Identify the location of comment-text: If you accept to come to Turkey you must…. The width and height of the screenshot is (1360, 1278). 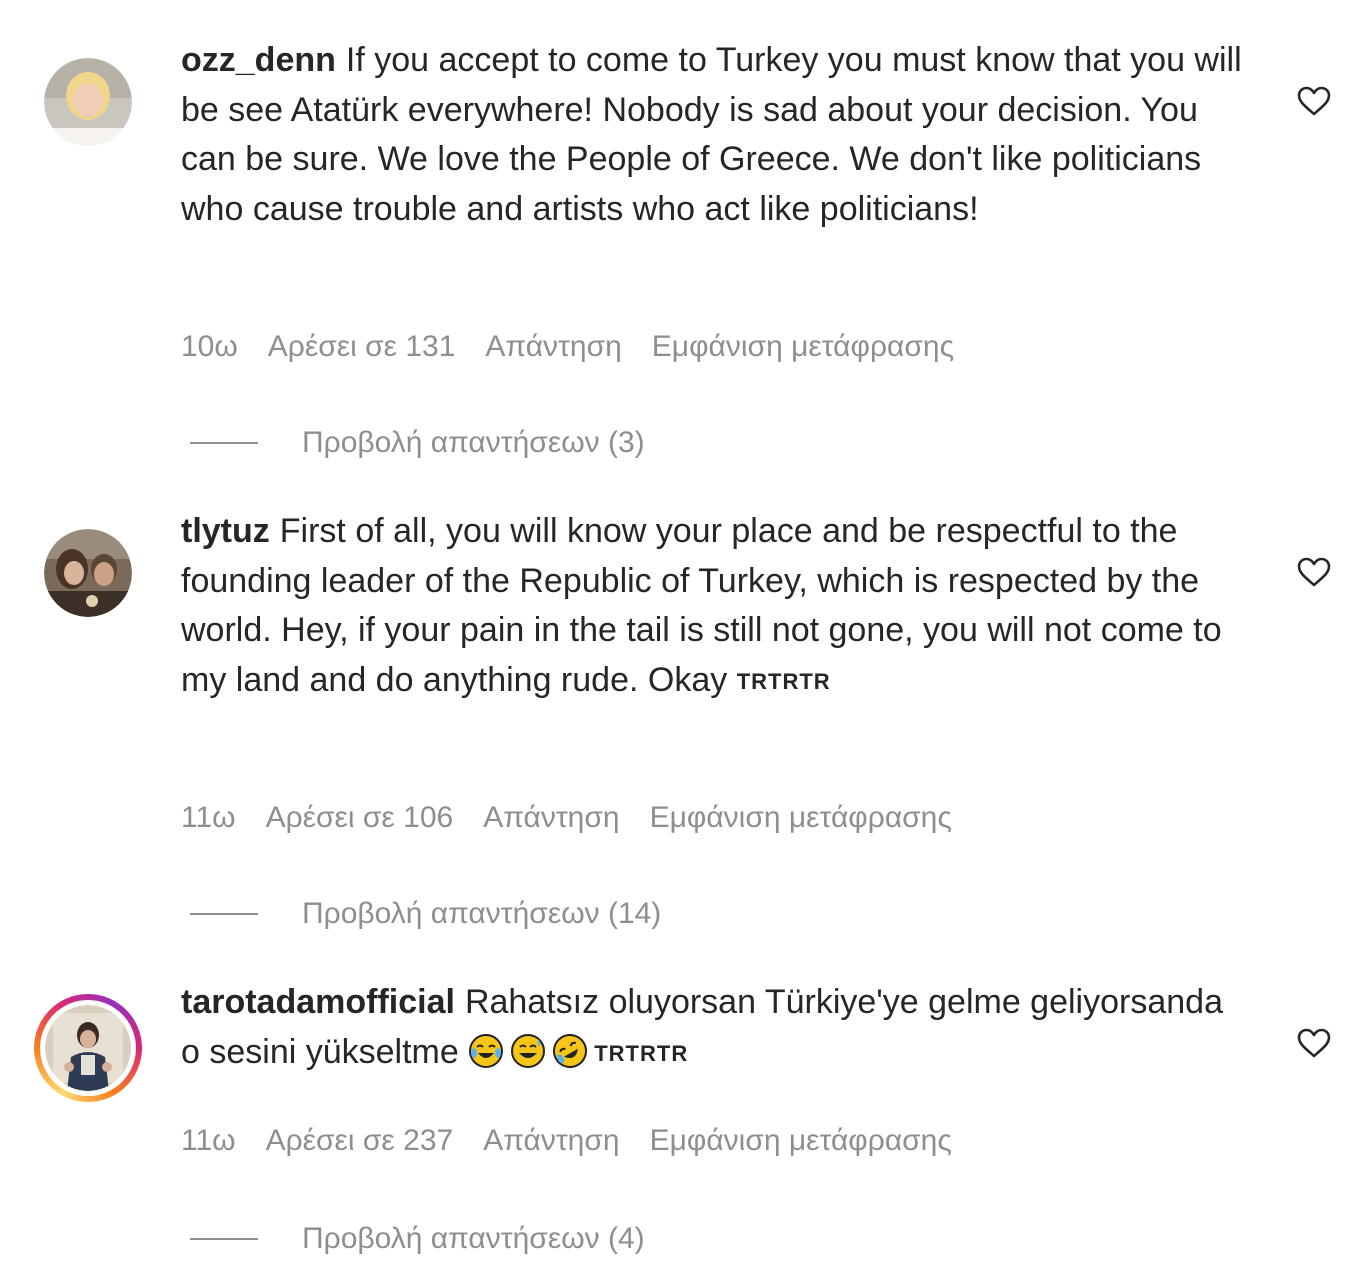
(711, 134).